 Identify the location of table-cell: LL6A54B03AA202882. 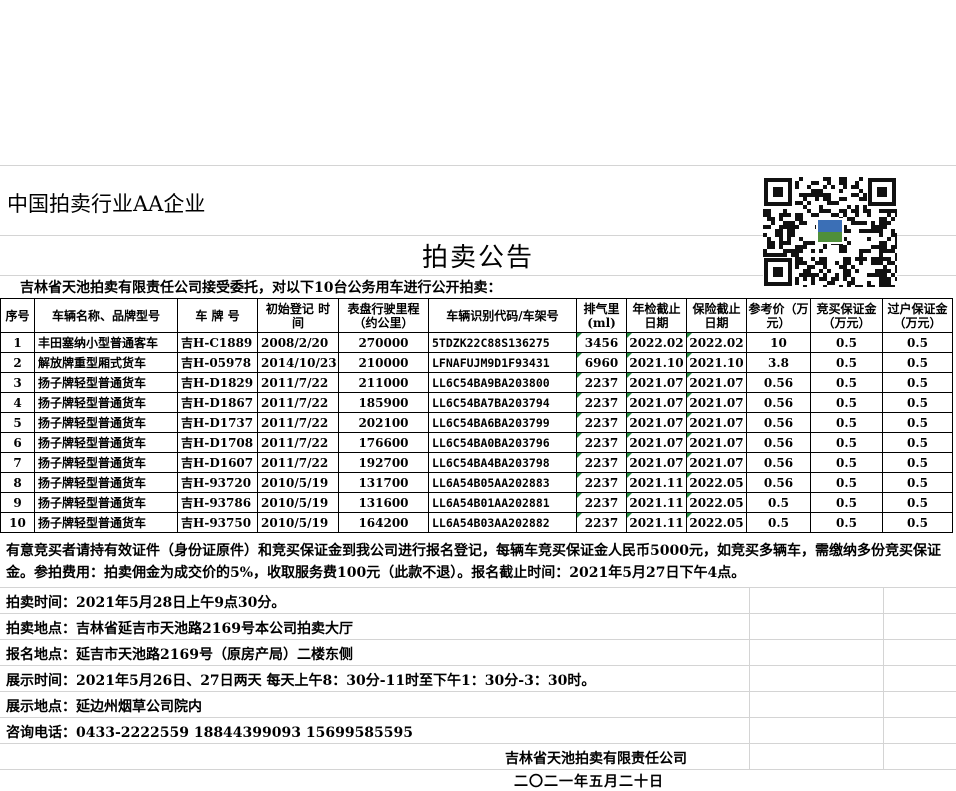
(502, 522).